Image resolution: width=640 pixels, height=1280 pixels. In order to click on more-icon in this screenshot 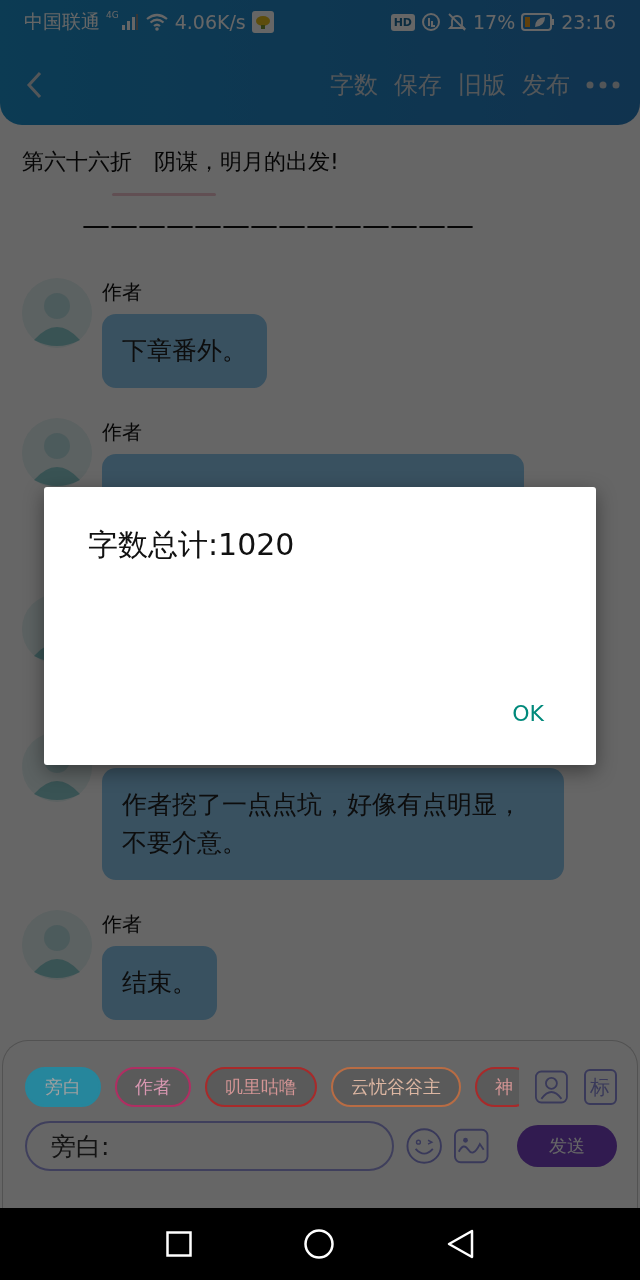, I will do `click(603, 84)`.